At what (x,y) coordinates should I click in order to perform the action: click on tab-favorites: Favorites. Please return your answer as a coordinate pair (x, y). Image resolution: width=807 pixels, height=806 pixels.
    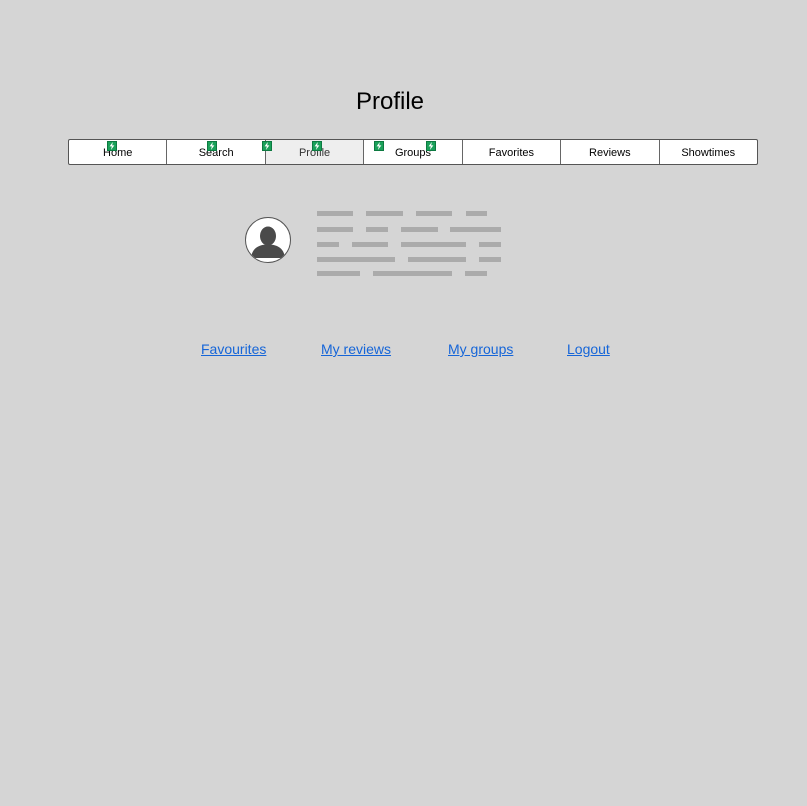
    Looking at the image, I should click on (512, 152).